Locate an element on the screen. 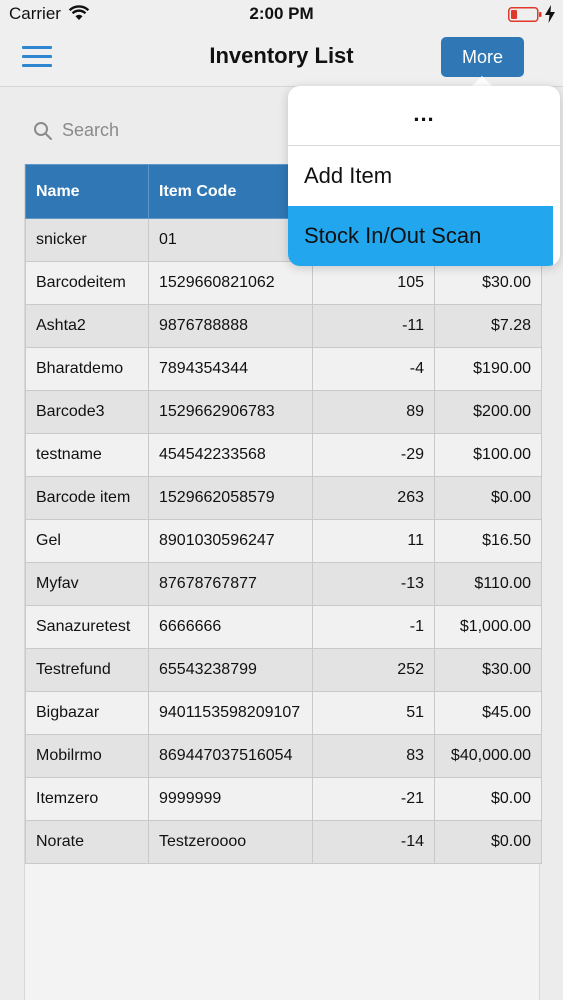  cell-item-code: 9876788888 is located at coordinates (230, 326).